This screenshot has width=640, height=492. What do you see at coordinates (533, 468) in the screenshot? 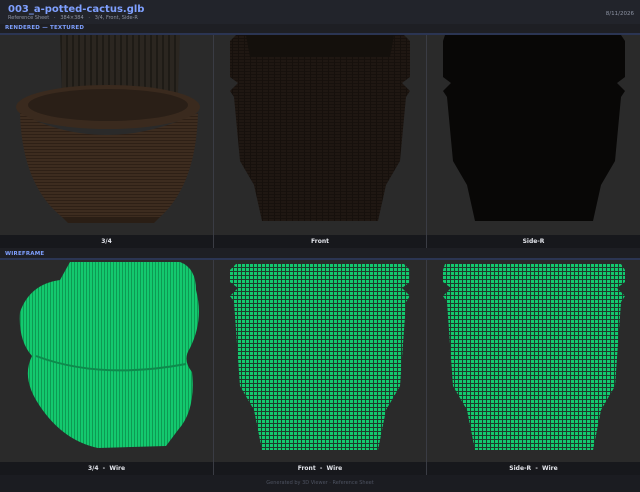
I see `view-caption: Side-R - Wire` at bounding box center [533, 468].